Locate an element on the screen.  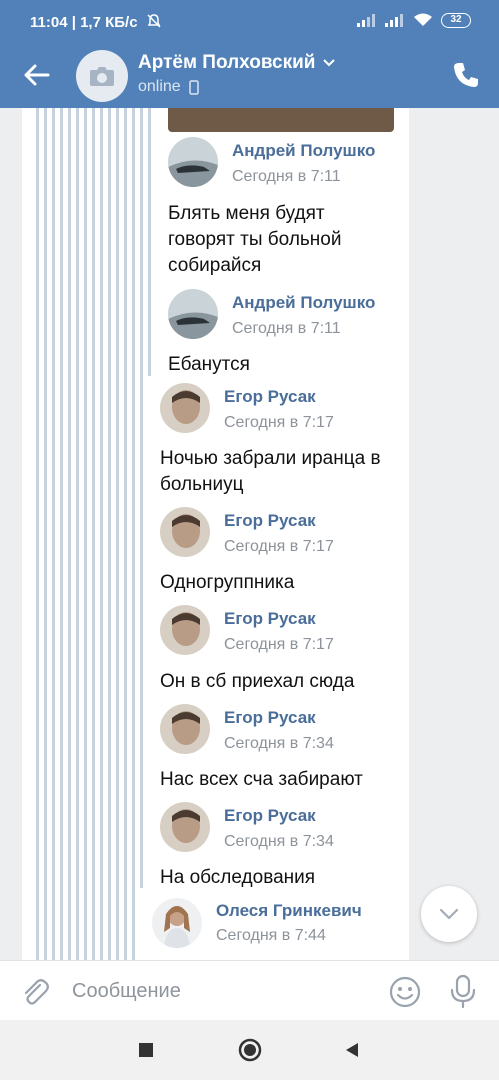
message-text: Нас всех сча забирают is located at coordinates (261, 779).